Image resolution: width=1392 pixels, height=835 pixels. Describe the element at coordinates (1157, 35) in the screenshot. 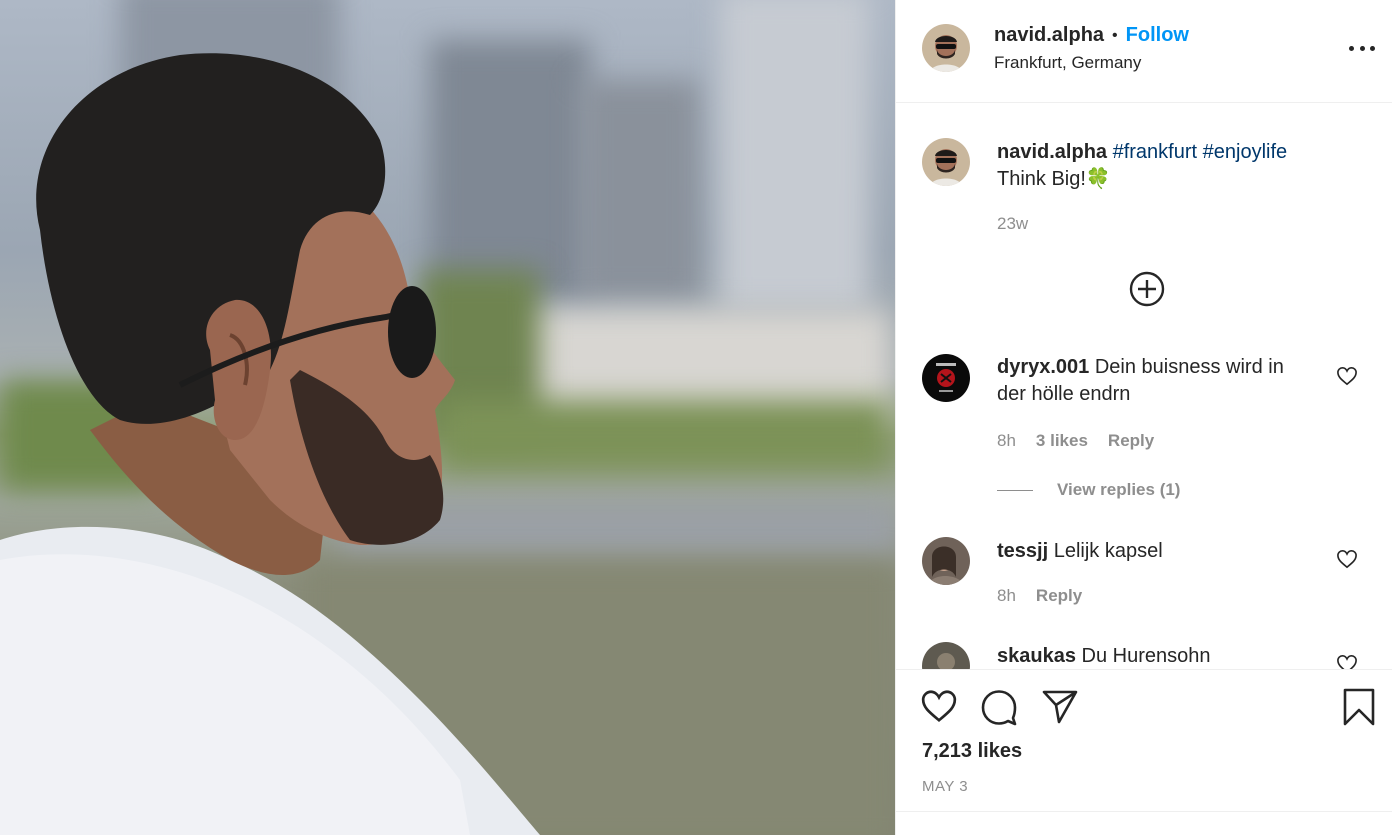

I see `follow-button: Follow` at that location.